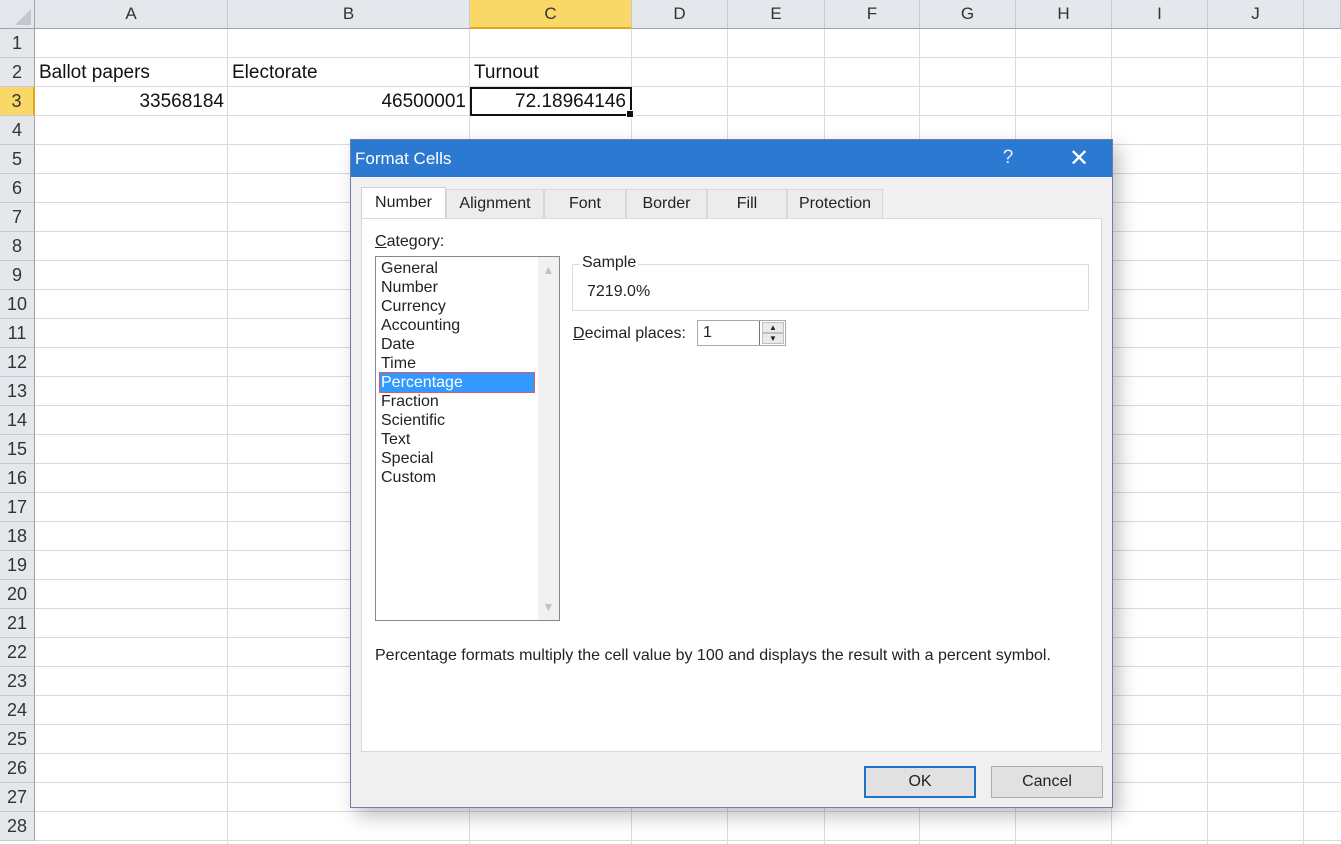  I want to click on decimal-places-input, so click(729, 333).